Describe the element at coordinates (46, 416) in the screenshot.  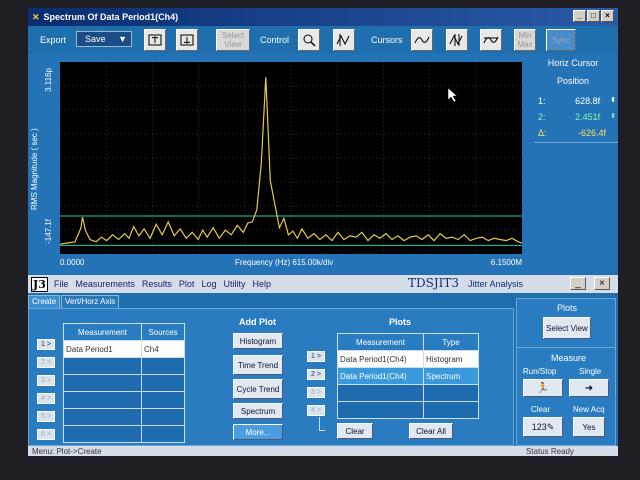
I see `measurement-row-5-button: 5 >` at that location.